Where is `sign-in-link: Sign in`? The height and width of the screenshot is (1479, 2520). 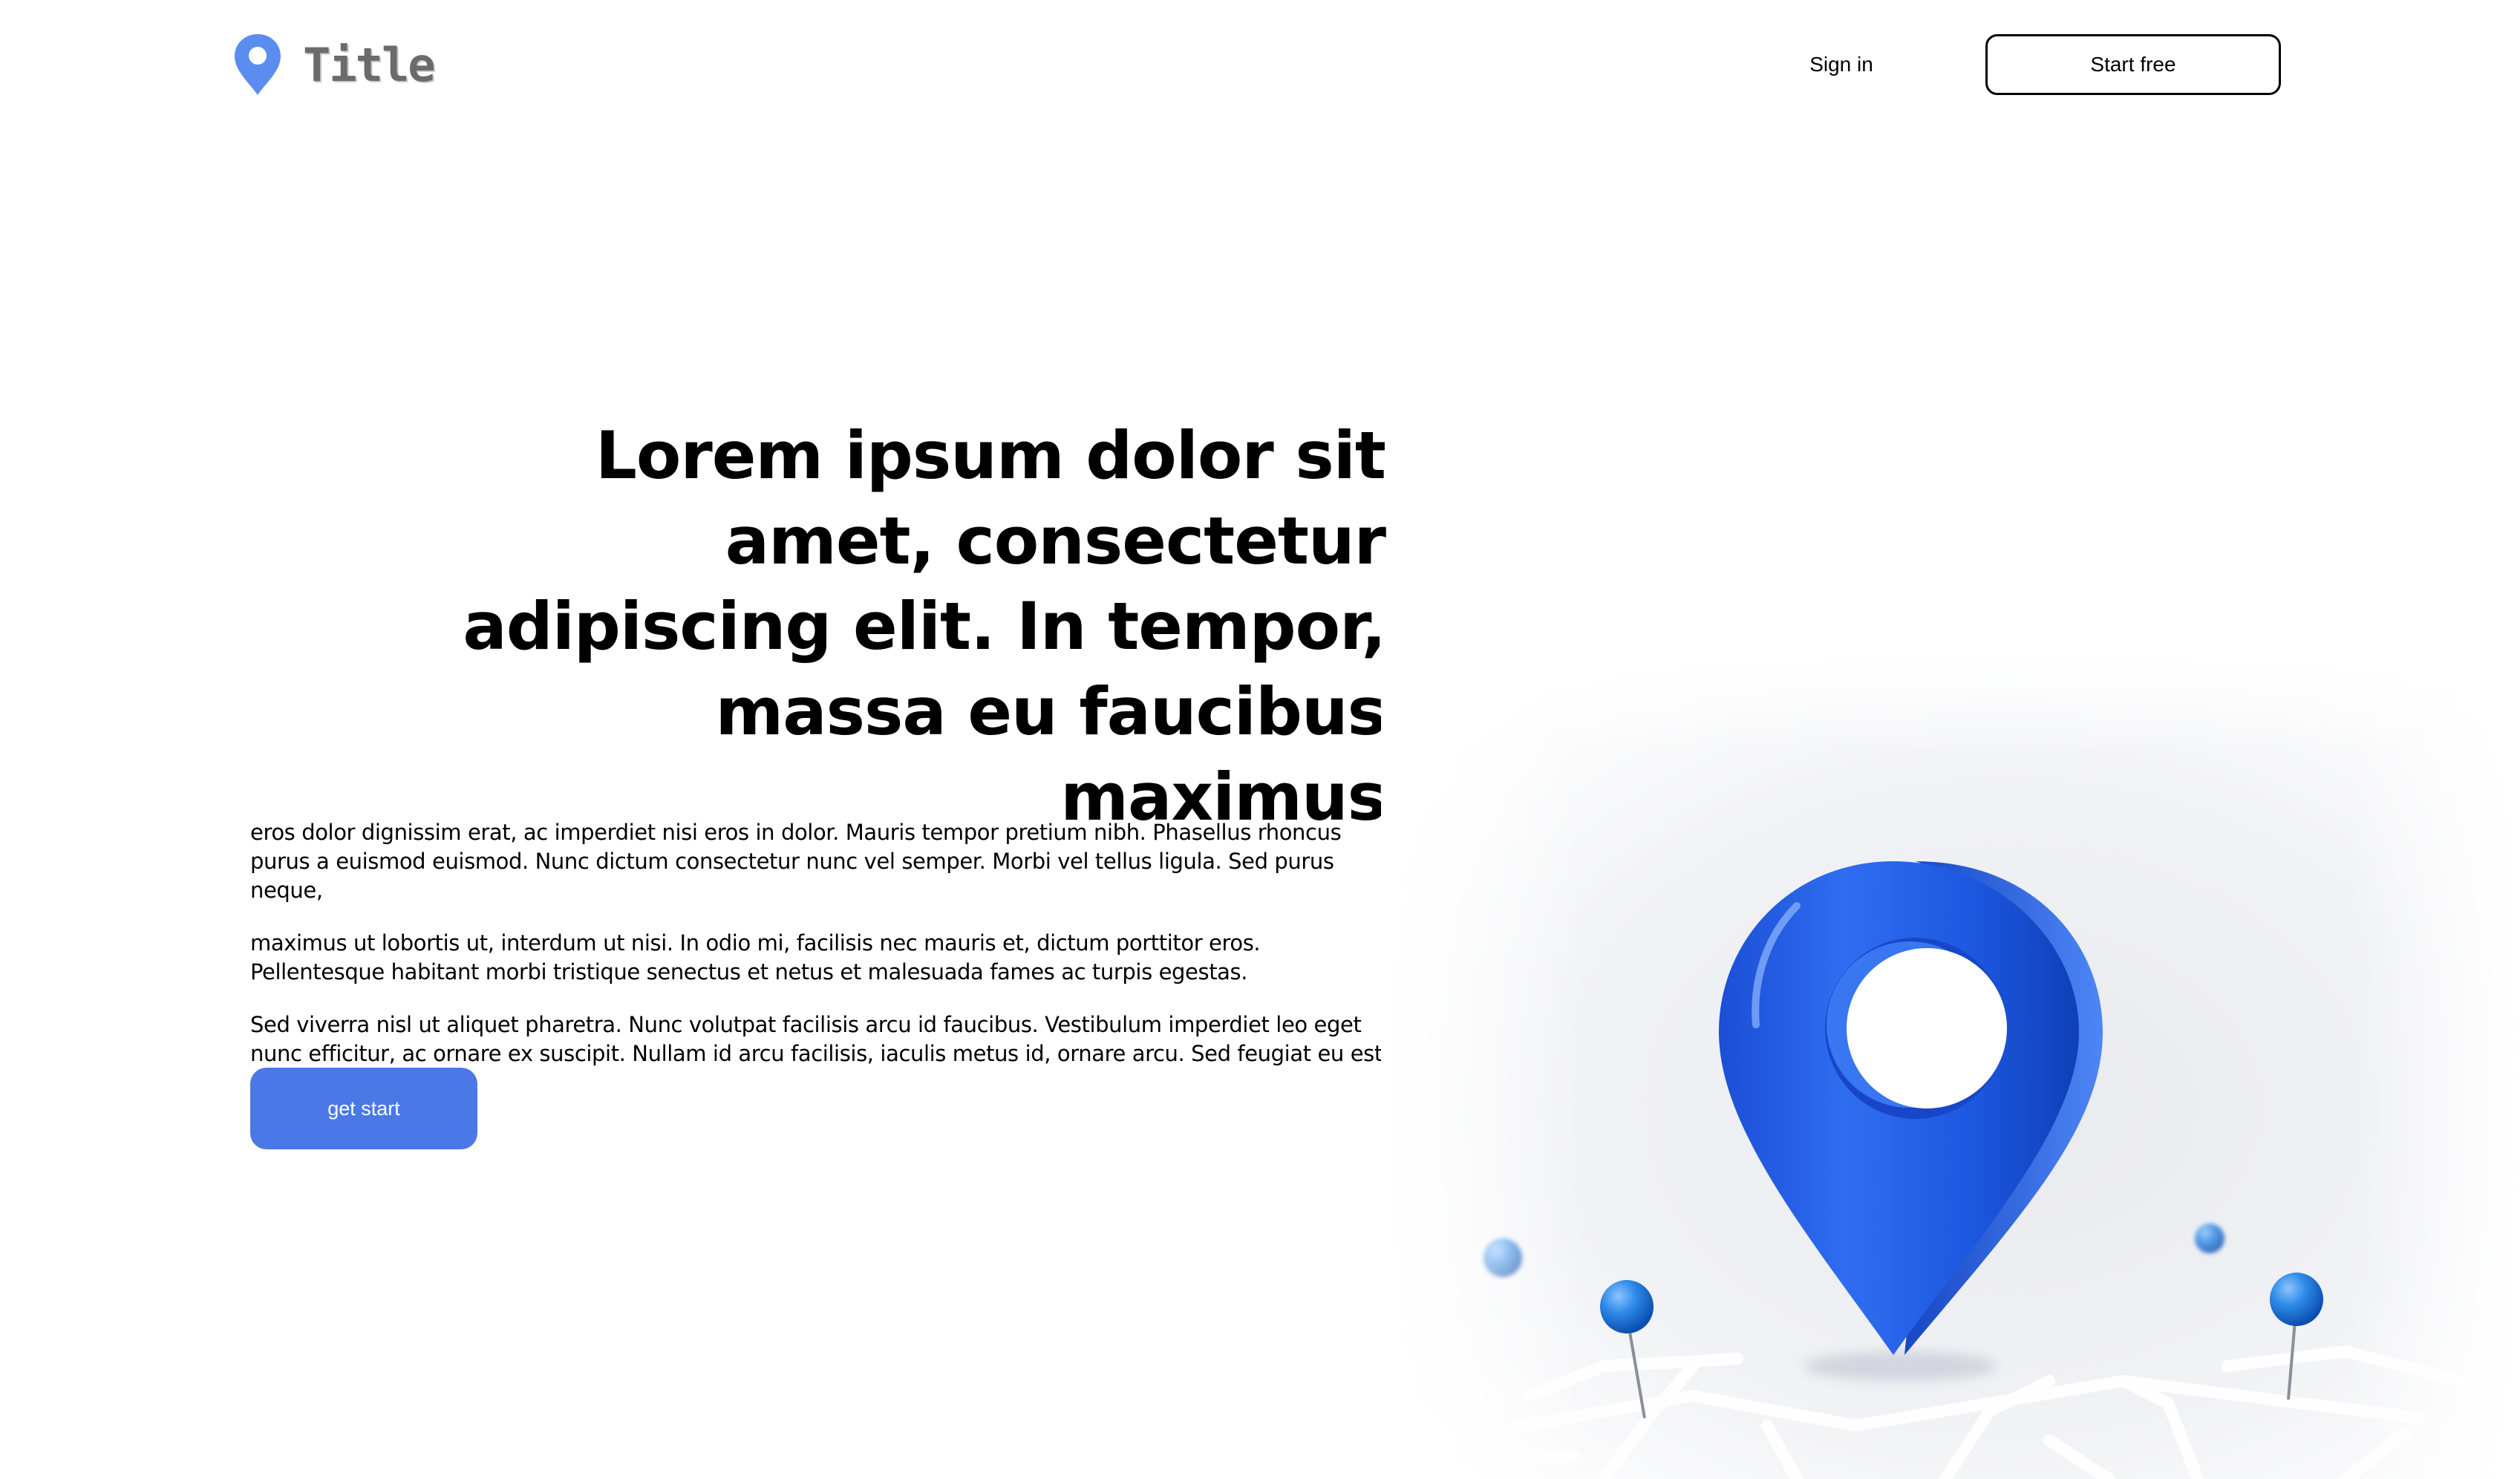 sign-in-link: Sign in is located at coordinates (1841, 65).